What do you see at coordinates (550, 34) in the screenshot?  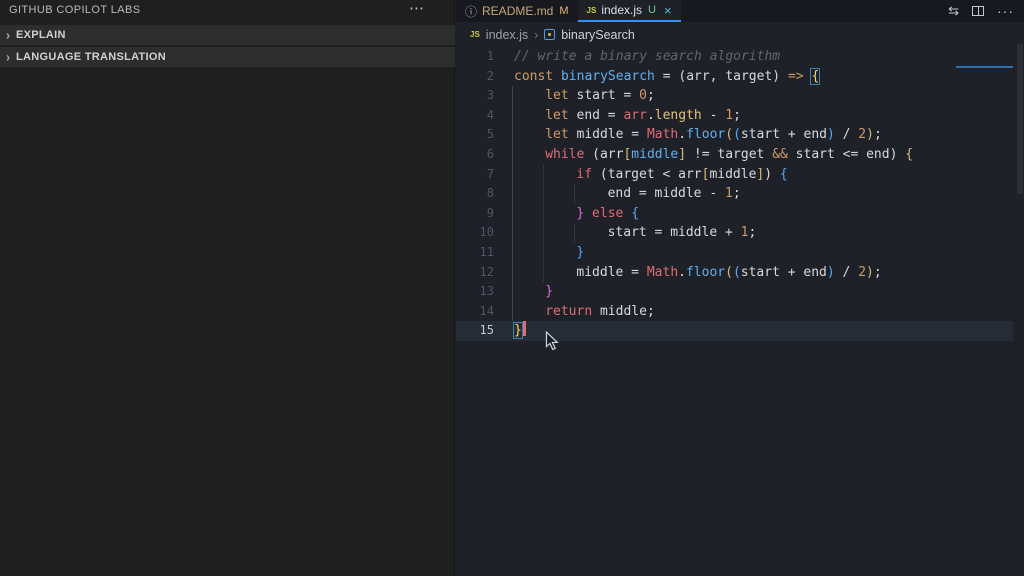 I see `symbol-icon` at bounding box center [550, 34].